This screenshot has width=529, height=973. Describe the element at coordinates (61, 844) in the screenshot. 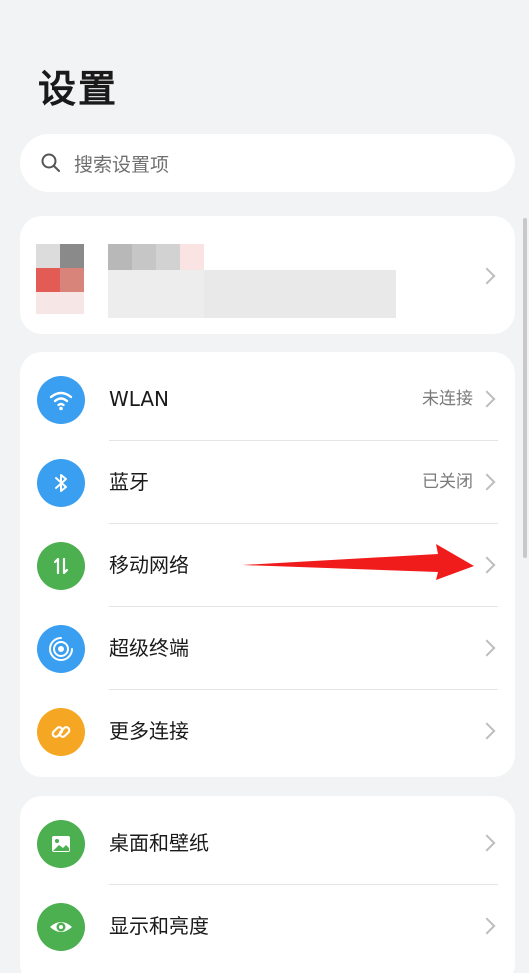

I see `wallpaper-icon` at that location.